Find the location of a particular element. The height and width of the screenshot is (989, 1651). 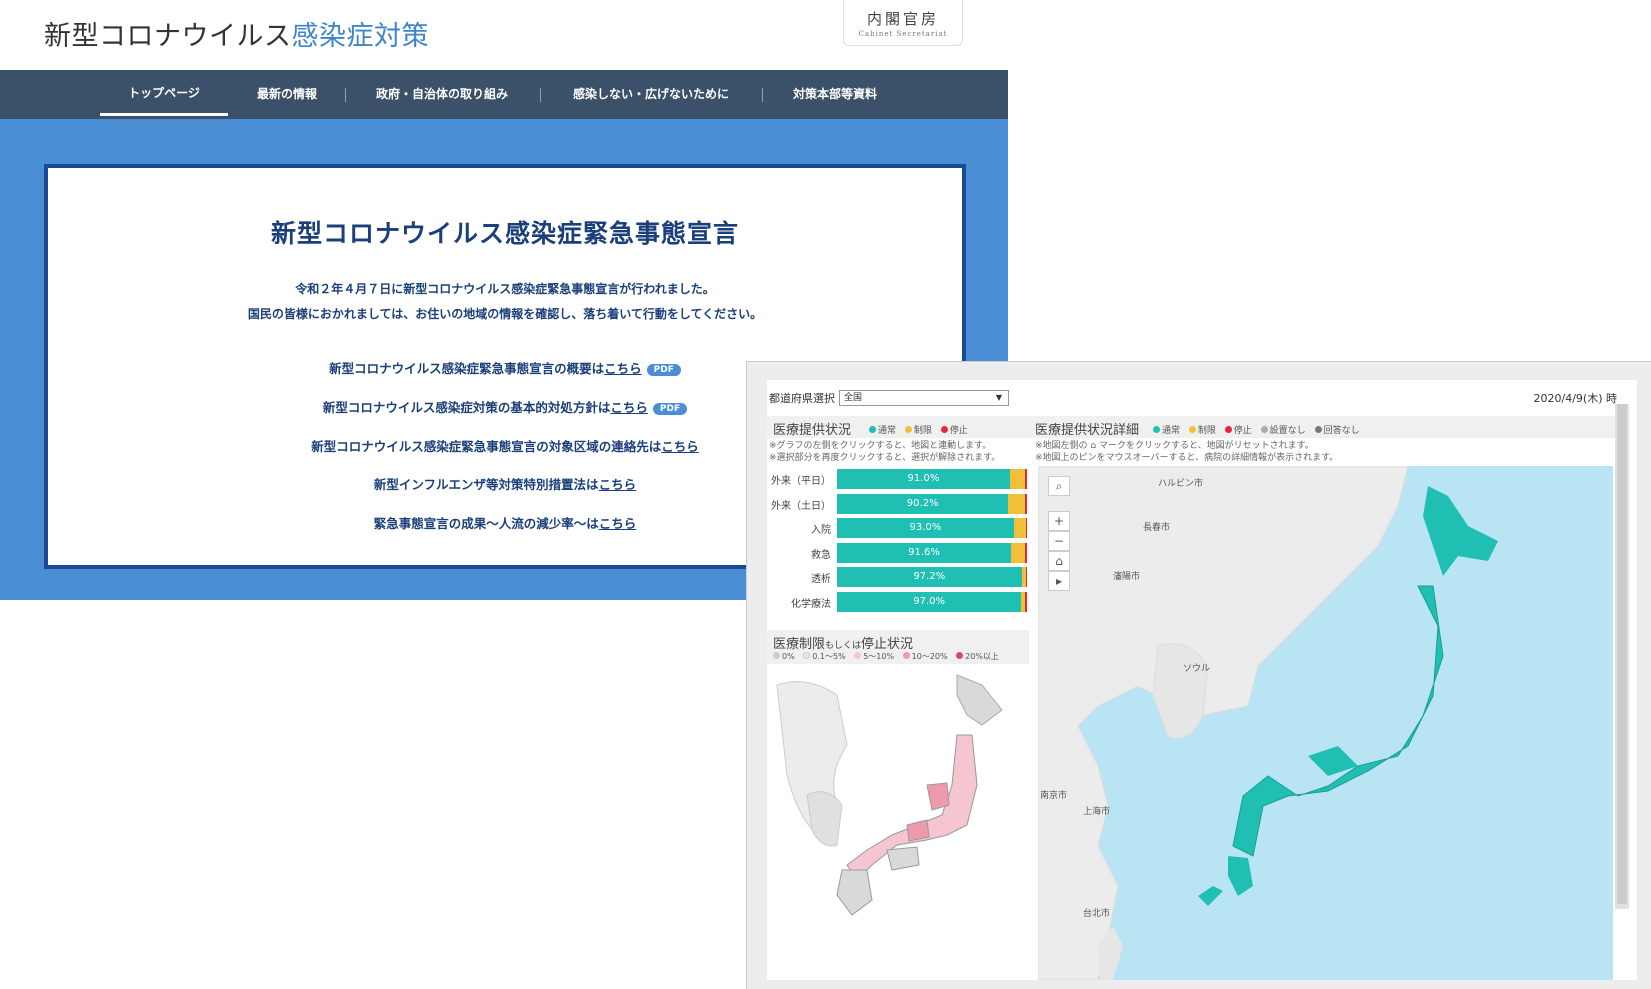

nav-top-page: トップページ is located at coordinates (164, 93).